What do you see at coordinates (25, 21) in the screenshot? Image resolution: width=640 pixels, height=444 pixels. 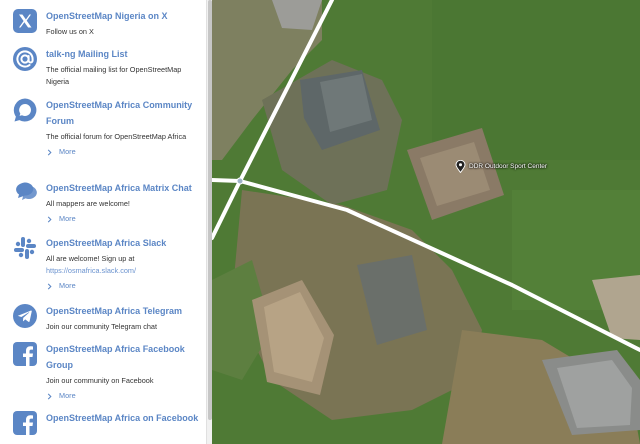 I see `x-logo-icon` at bounding box center [25, 21].